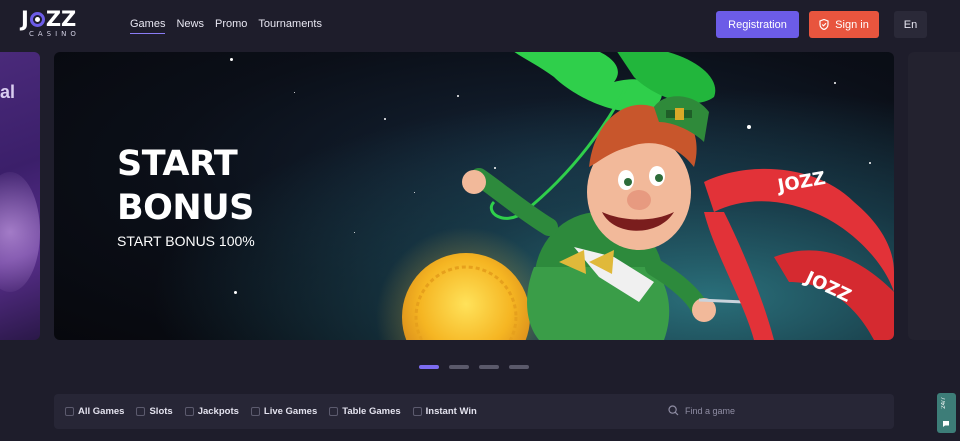  I want to click on category-label: Table Games, so click(371, 411).